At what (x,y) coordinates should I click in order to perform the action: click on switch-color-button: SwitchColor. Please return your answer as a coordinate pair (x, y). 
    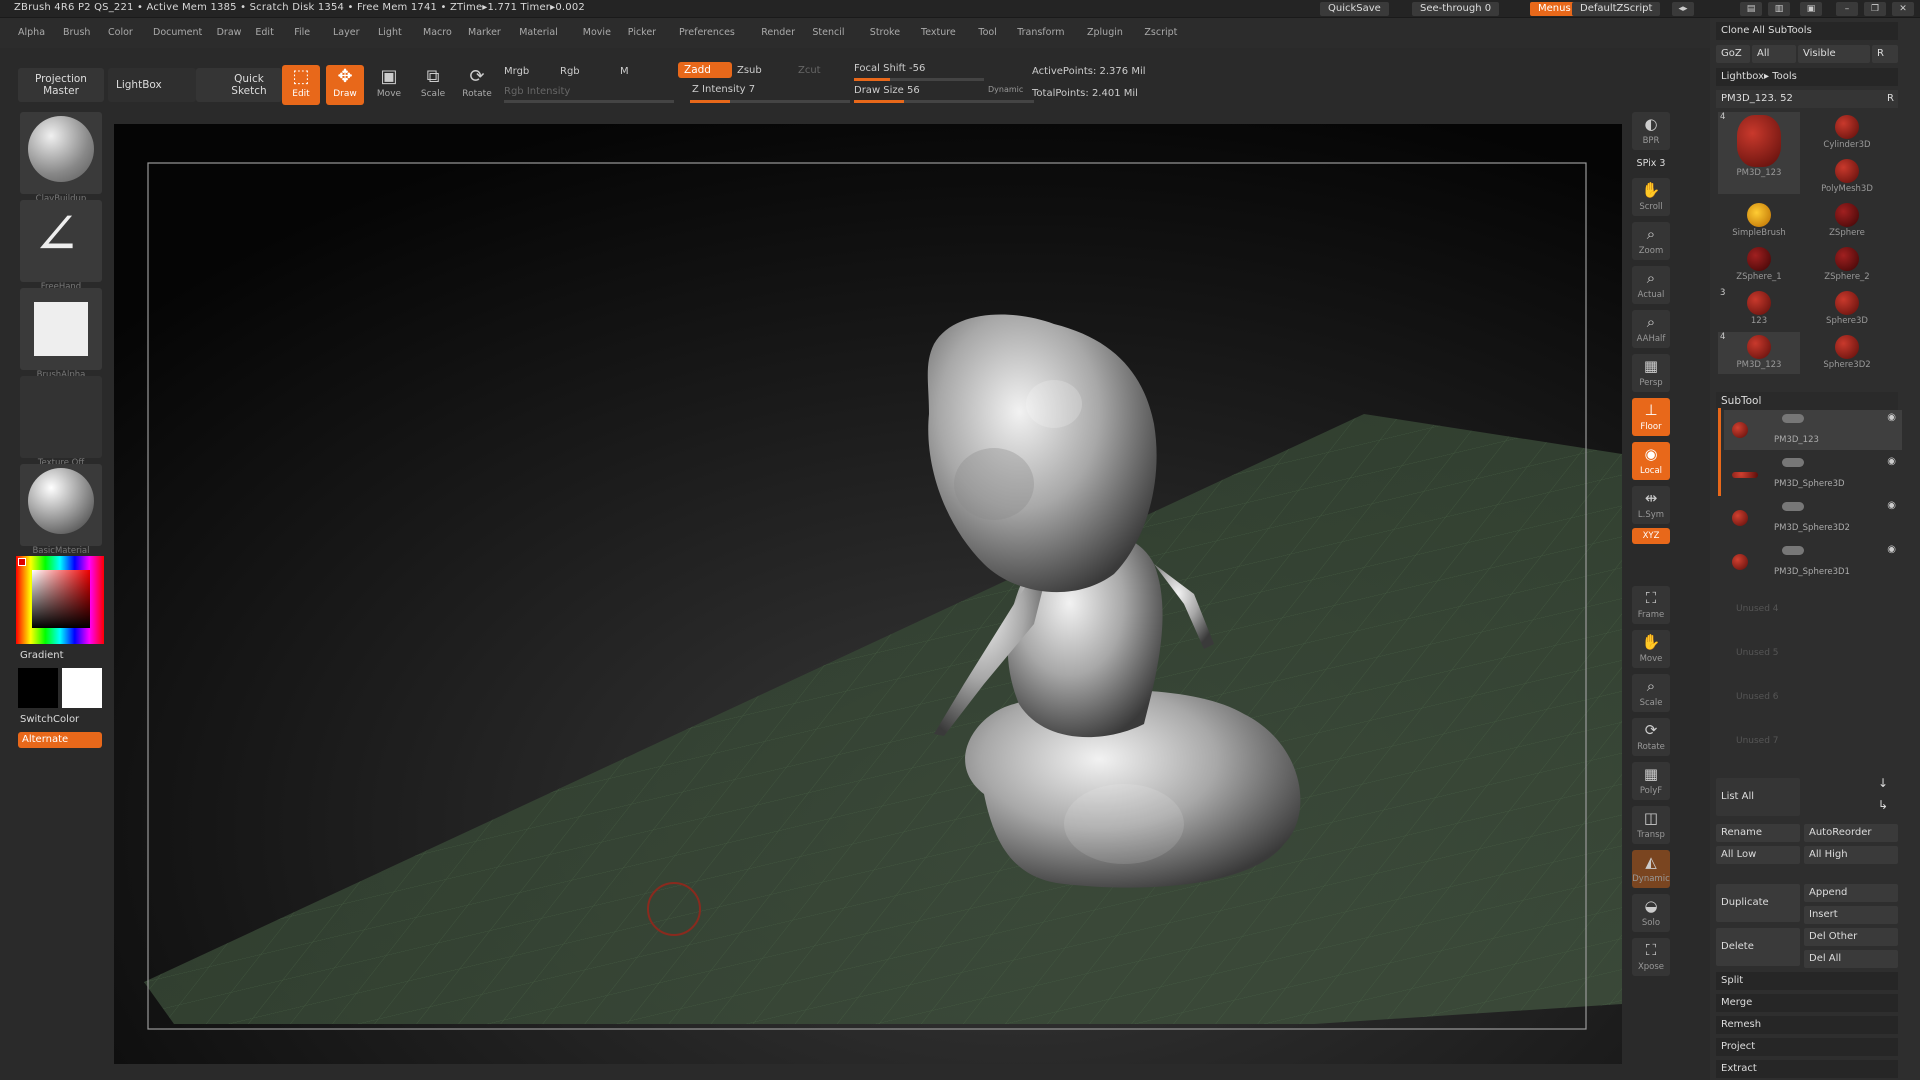
    Looking at the image, I should click on (49, 719).